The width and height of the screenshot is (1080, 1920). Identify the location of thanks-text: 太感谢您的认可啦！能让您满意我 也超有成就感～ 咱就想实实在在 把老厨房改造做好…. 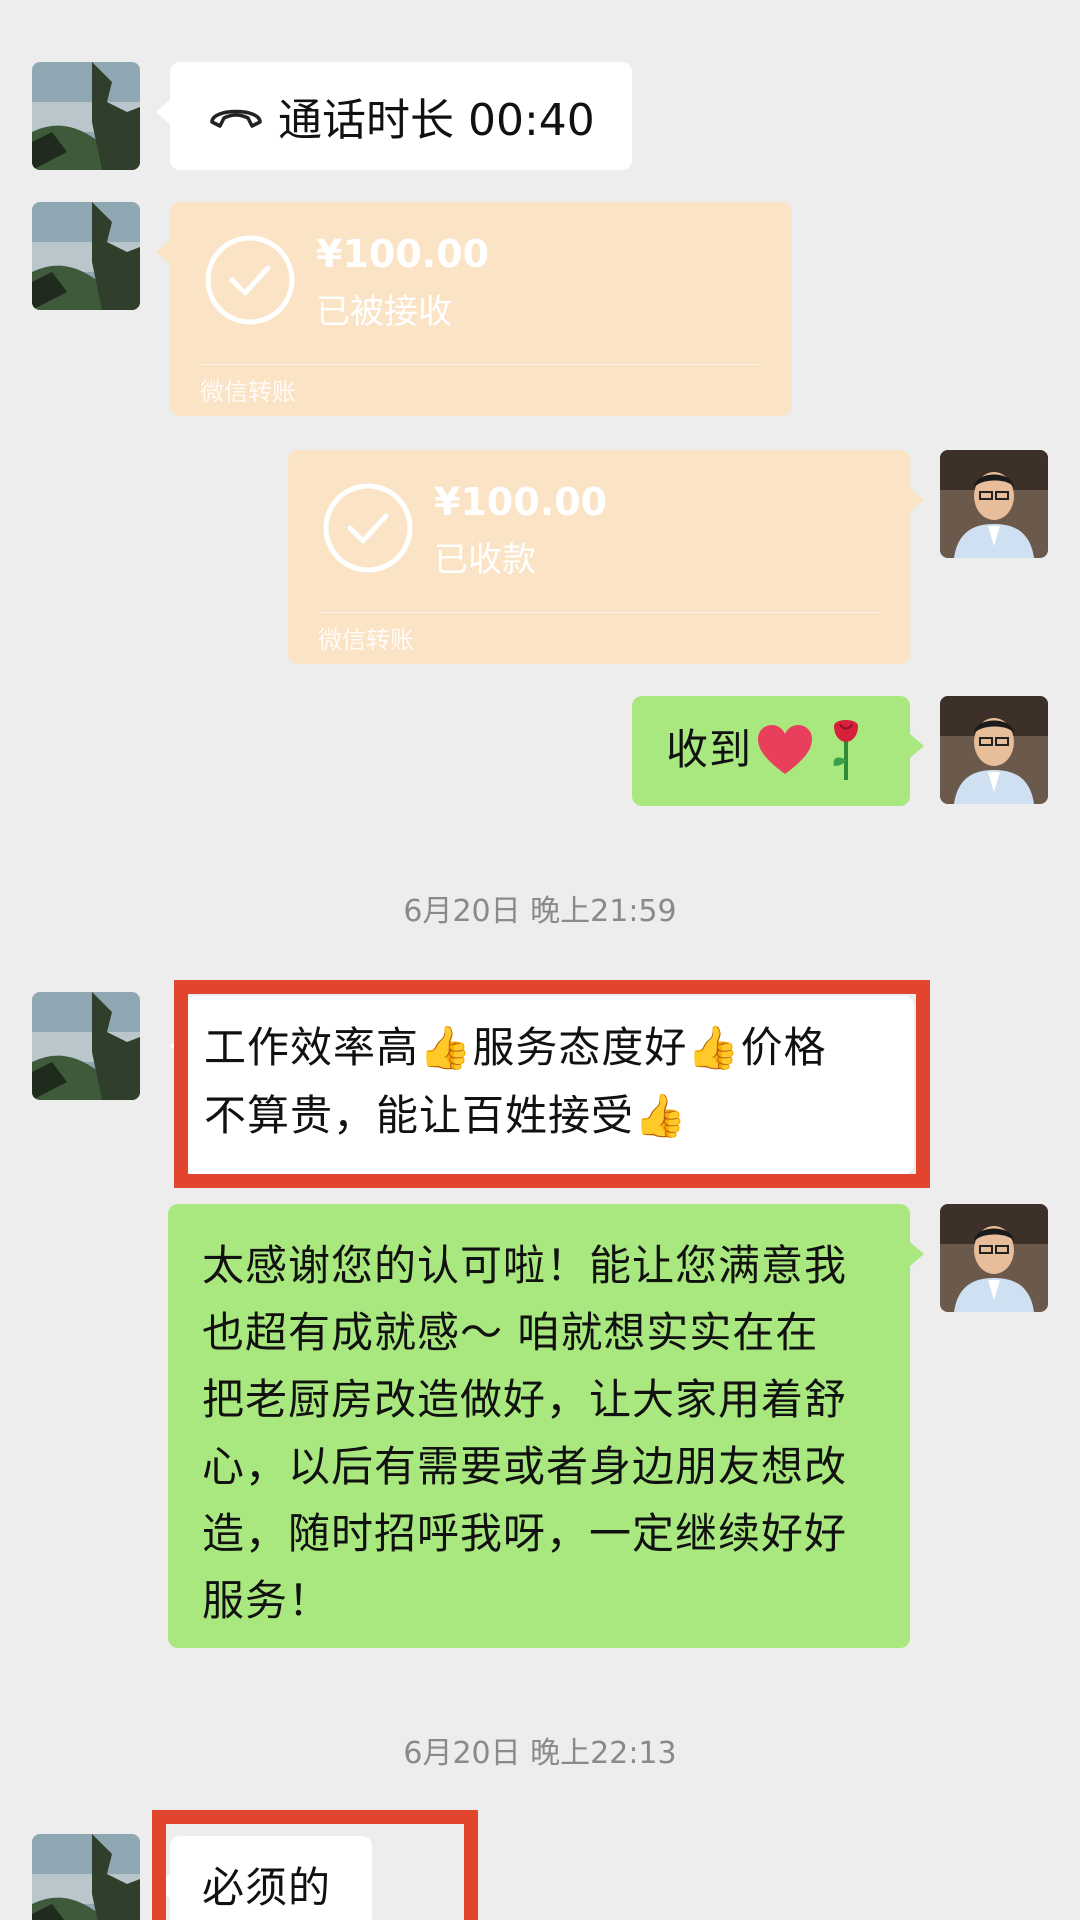
(524, 1433).